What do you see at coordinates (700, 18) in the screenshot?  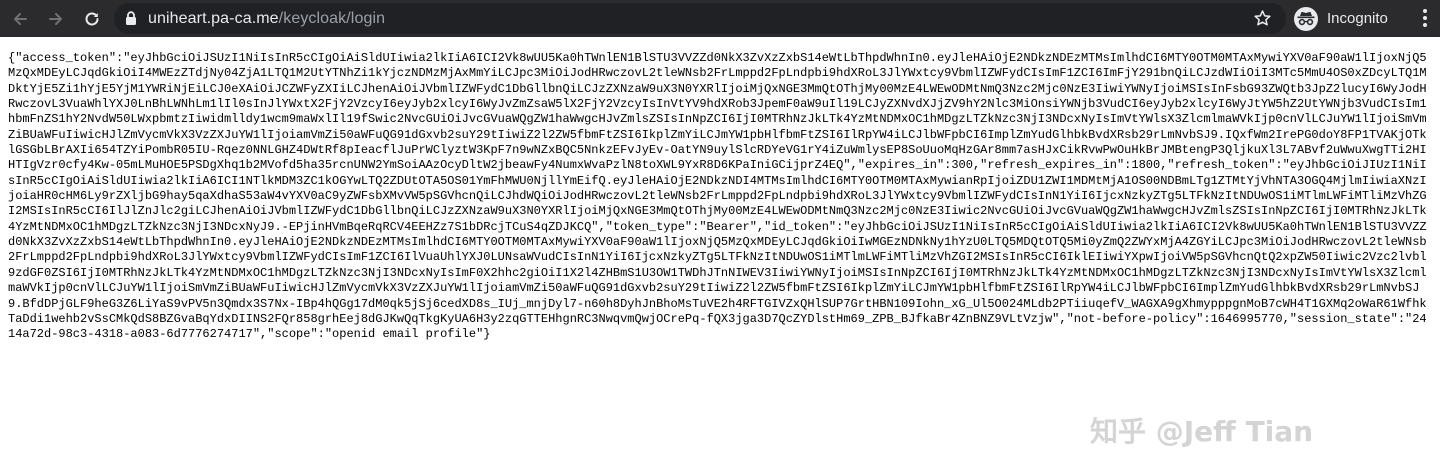 I see `address-bar: uniheart.pa-ca.me/keycloak/login` at bounding box center [700, 18].